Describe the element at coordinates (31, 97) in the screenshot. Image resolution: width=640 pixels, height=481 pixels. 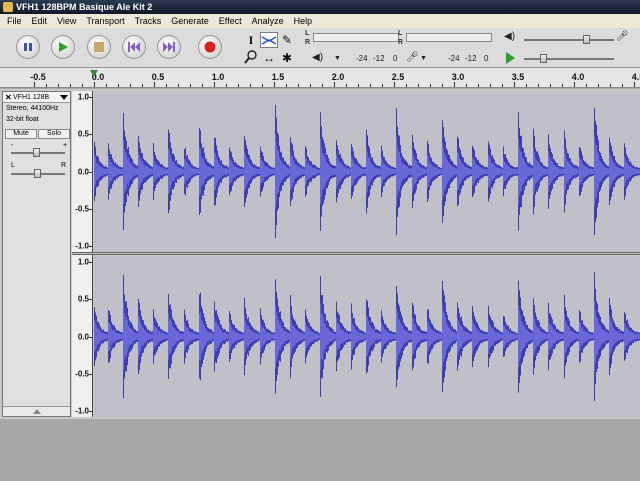
I see `track-name: VFH1 128B` at that location.